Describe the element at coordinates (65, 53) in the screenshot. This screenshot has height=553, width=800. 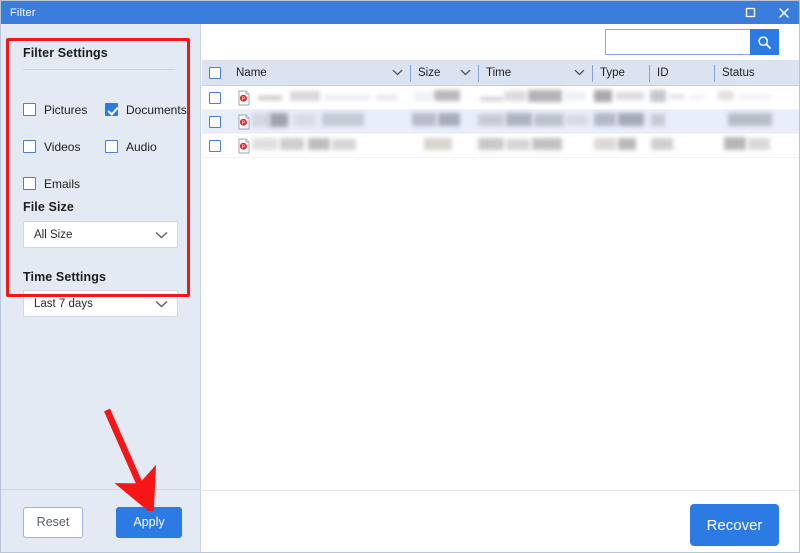
I see `filter-settings-heading: Filter Settings` at that location.